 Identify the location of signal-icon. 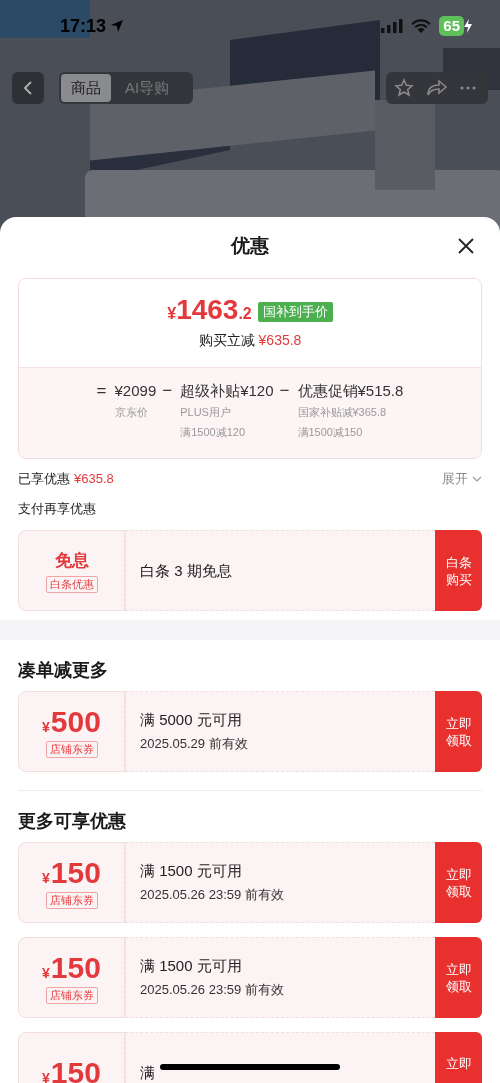
(392, 26).